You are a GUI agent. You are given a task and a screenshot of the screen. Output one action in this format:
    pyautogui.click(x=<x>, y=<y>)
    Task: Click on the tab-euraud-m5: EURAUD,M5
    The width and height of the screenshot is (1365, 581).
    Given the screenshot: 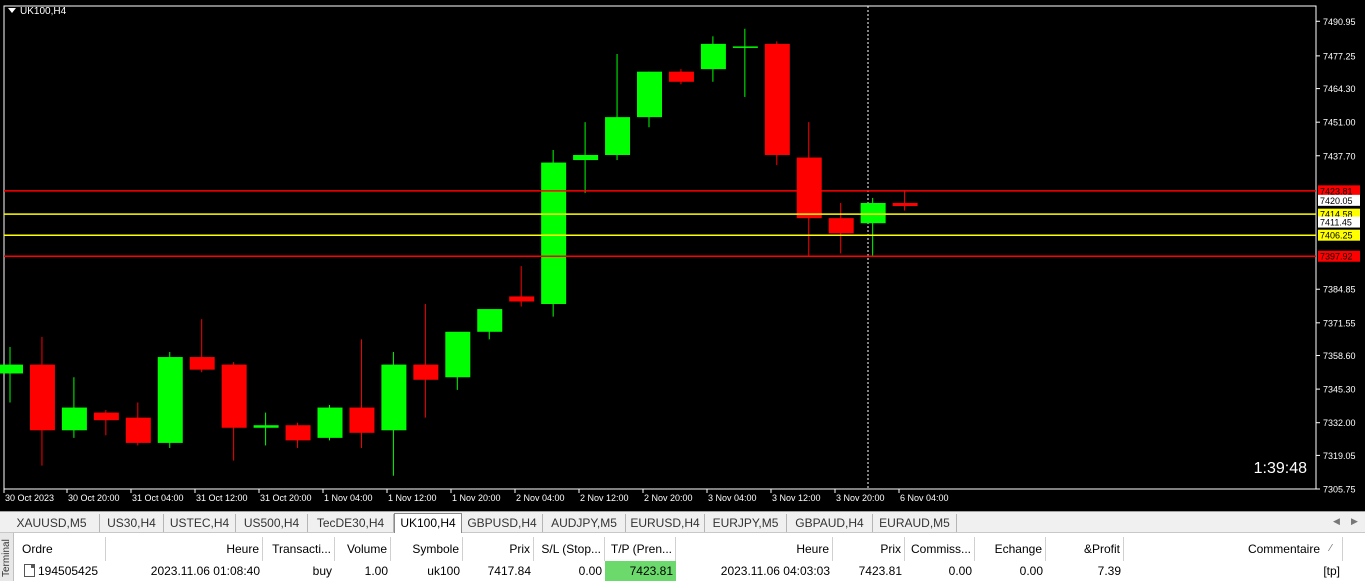 What is the action you would take?
    pyautogui.click(x=915, y=523)
    